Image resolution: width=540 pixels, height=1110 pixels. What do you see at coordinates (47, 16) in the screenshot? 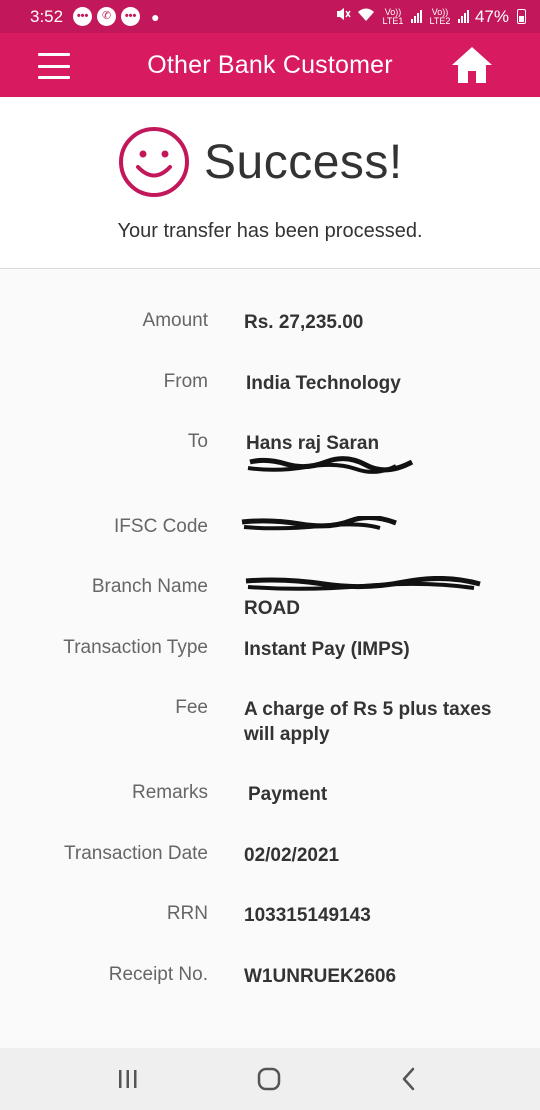
I see `status-time: 3:52` at bounding box center [47, 16].